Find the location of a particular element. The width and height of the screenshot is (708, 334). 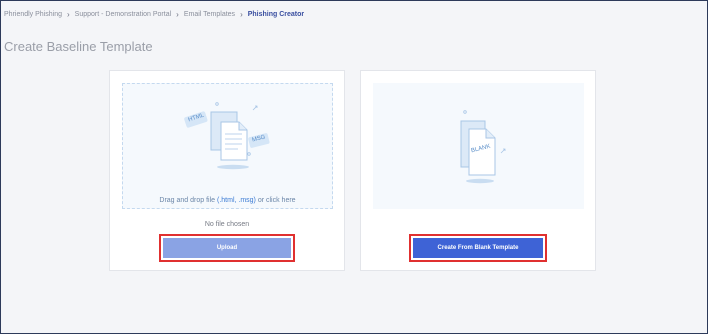

upload-button: Upload is located at coordinates (227, 248).